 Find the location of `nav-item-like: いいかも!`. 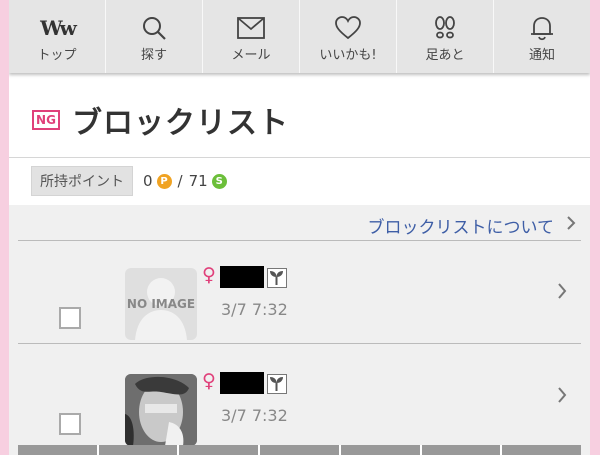

nav-item-like: いいかも! is located at coordinates (348, 36).